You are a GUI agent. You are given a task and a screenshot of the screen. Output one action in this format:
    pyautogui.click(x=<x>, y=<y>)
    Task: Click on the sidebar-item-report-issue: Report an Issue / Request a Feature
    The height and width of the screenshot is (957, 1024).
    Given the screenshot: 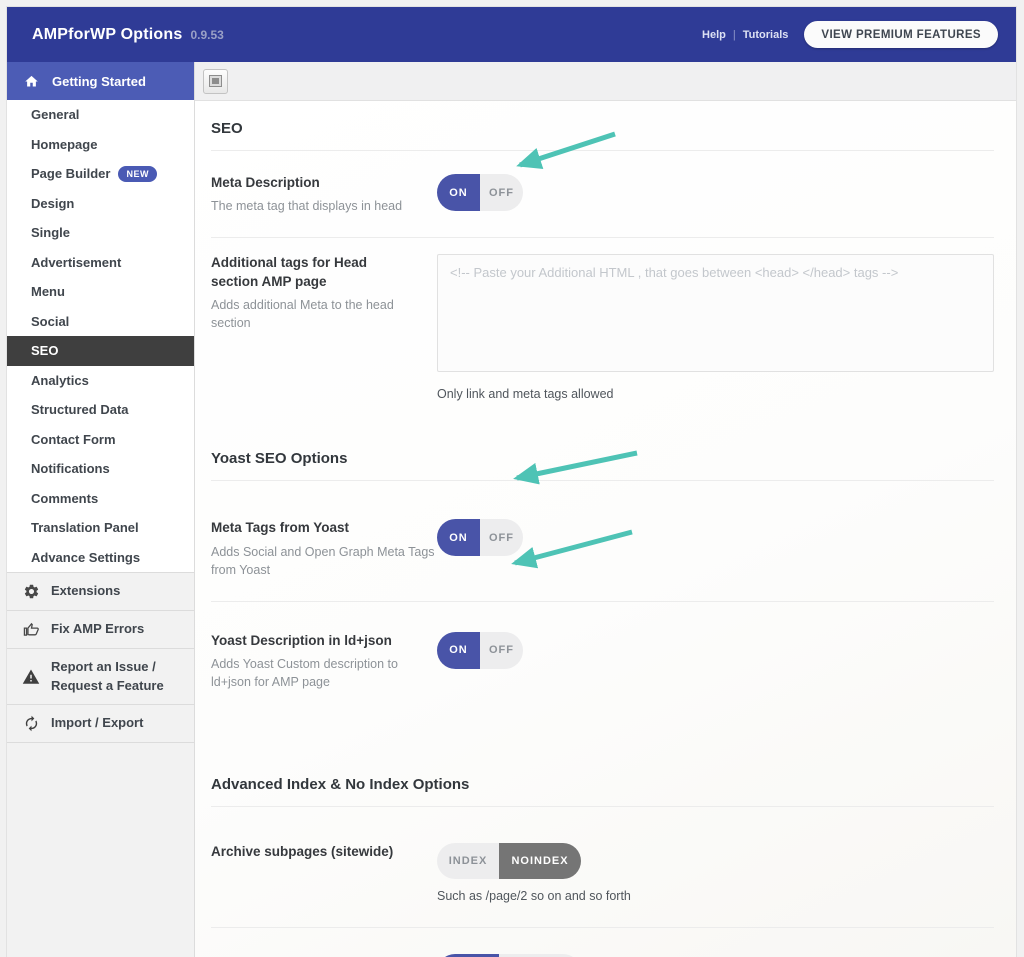 What is the action you would take?
    pyautogui.click(x=100, y=676)
    